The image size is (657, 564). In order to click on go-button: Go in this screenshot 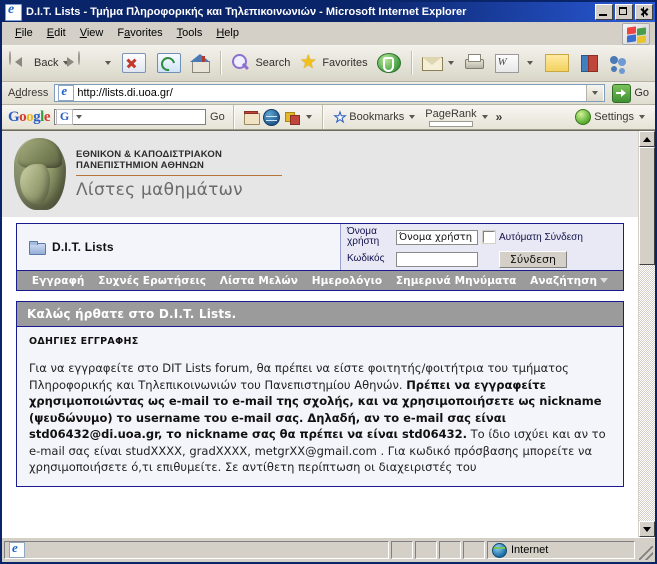, I will do `click(632, 93)`.